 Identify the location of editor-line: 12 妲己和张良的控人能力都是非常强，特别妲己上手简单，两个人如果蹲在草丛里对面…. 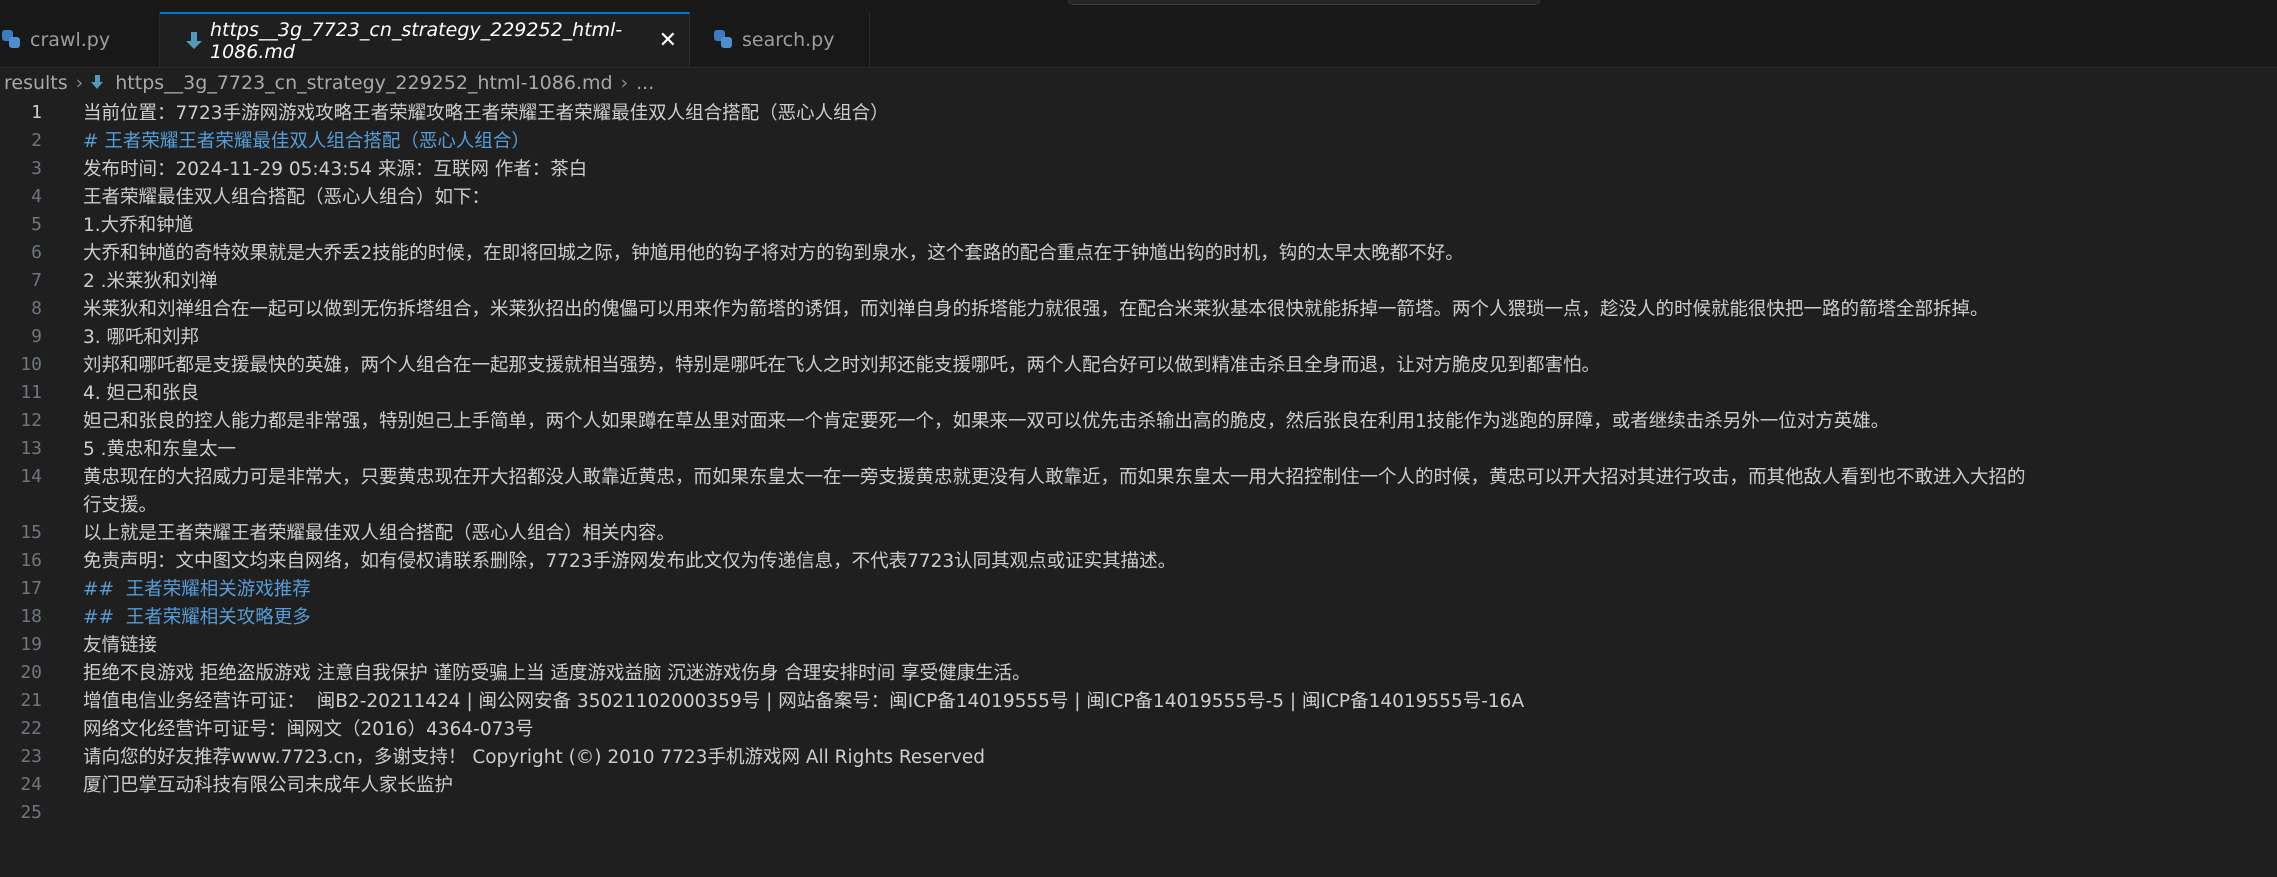
(1138, 420).